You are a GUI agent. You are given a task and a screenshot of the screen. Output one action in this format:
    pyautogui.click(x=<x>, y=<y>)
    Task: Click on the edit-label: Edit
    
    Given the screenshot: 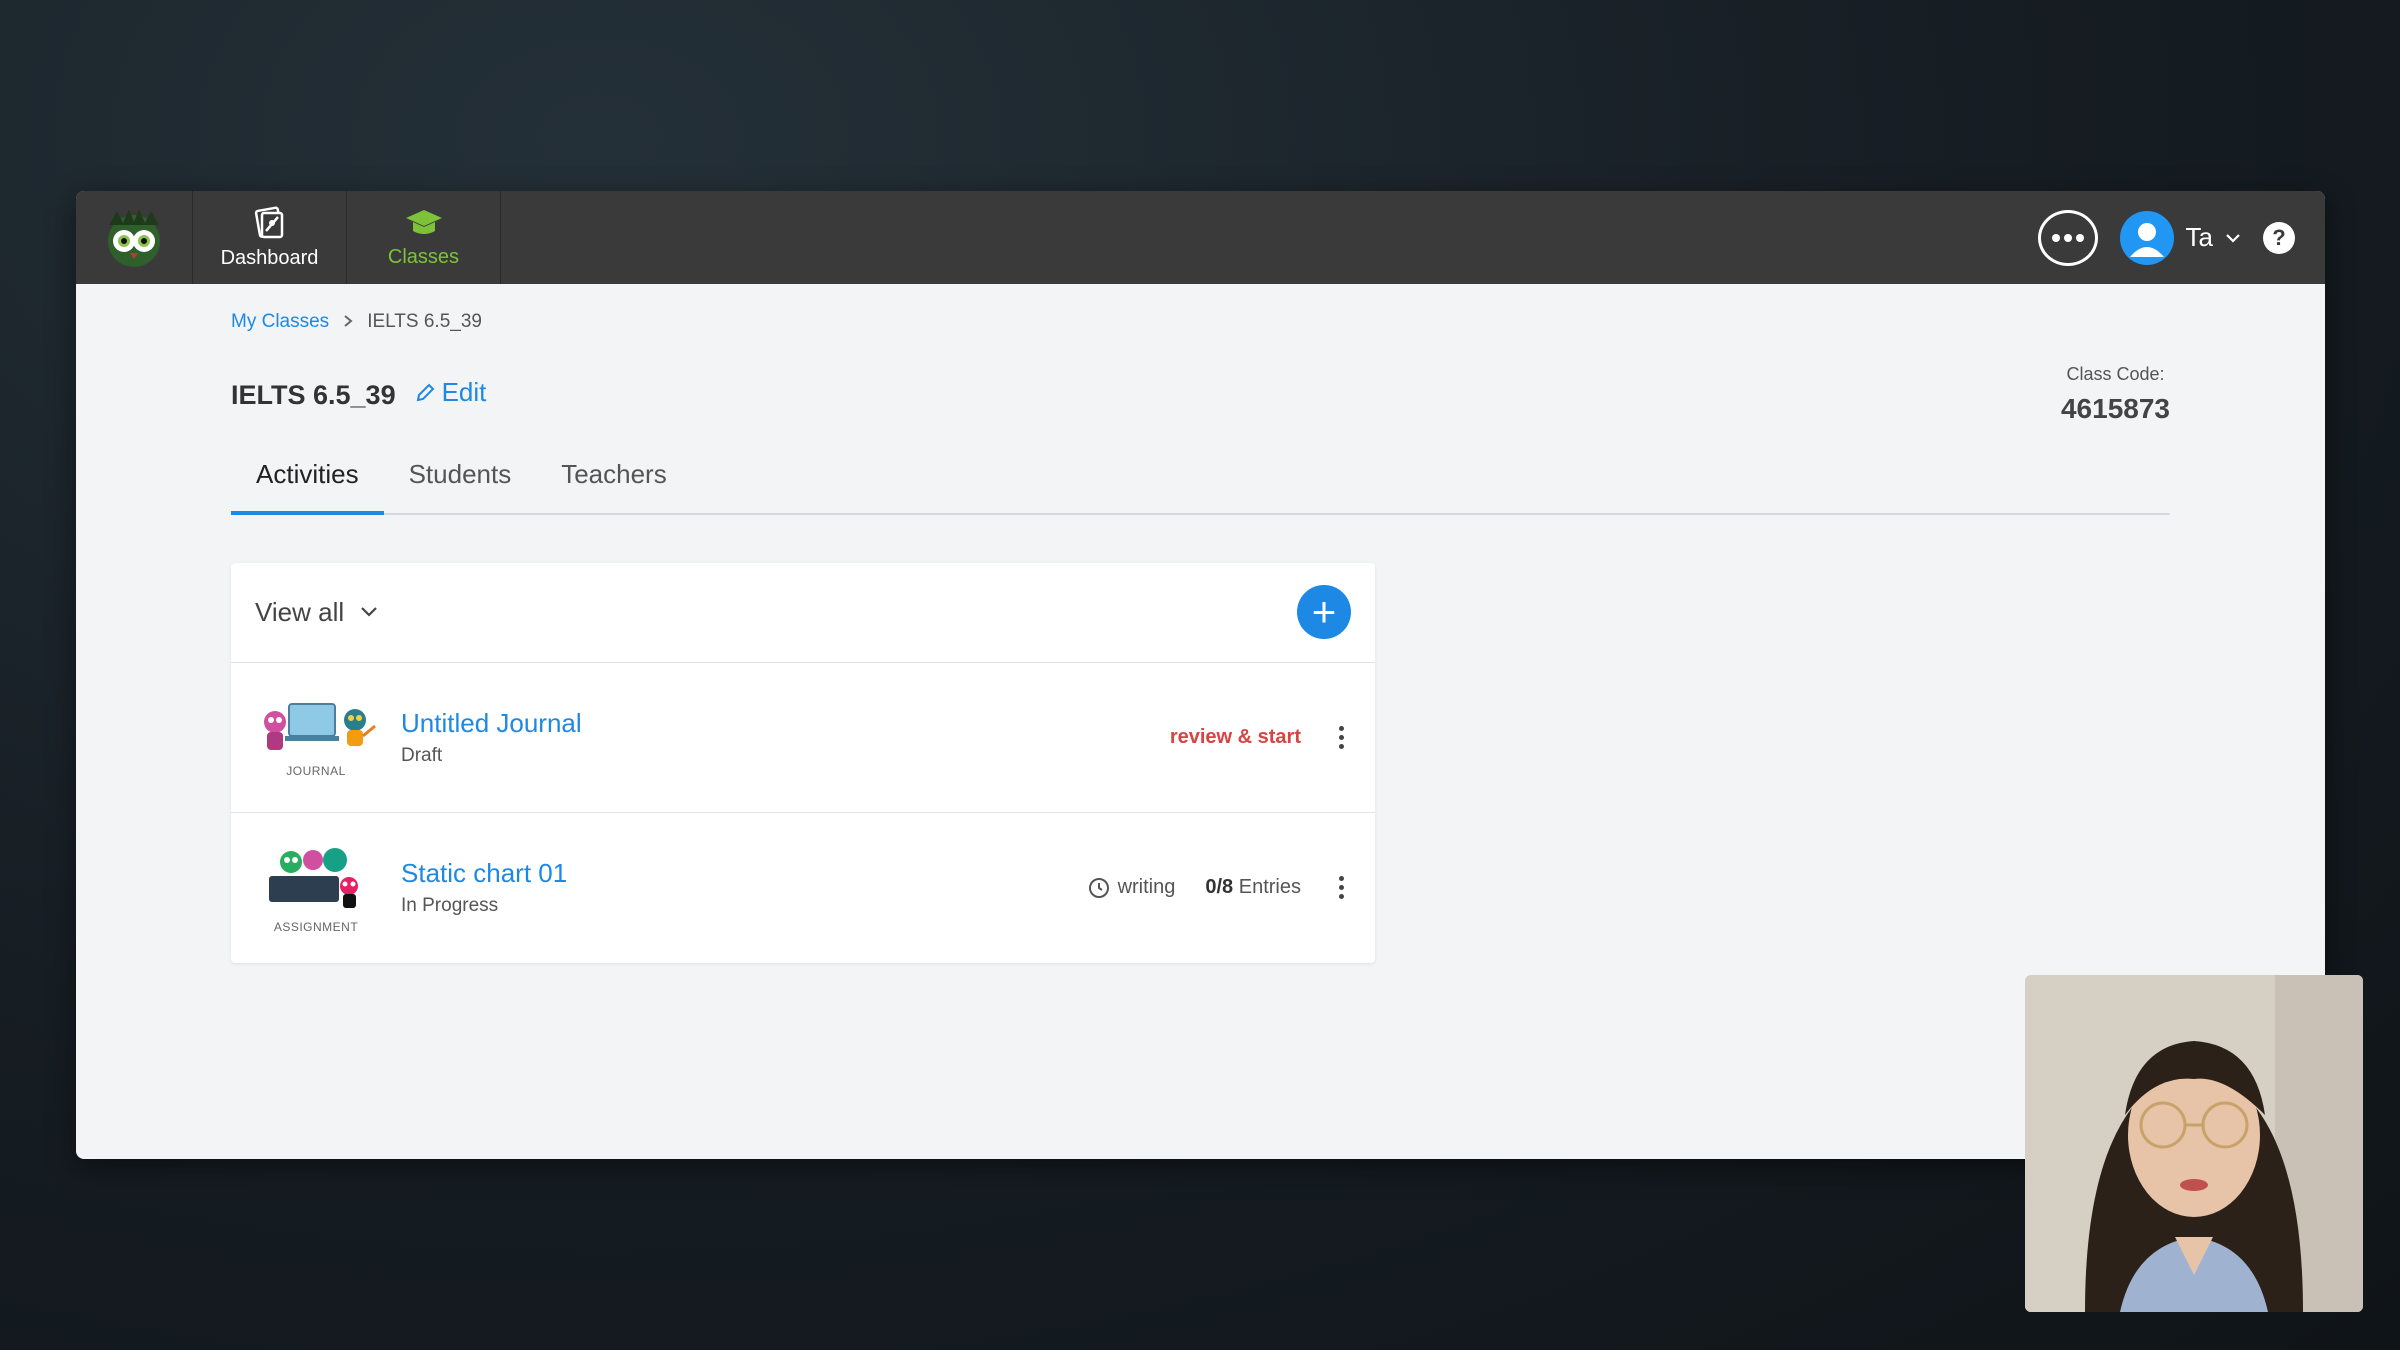 What is the action you would take?
    pyautogui.click(x=464, y=392)
    